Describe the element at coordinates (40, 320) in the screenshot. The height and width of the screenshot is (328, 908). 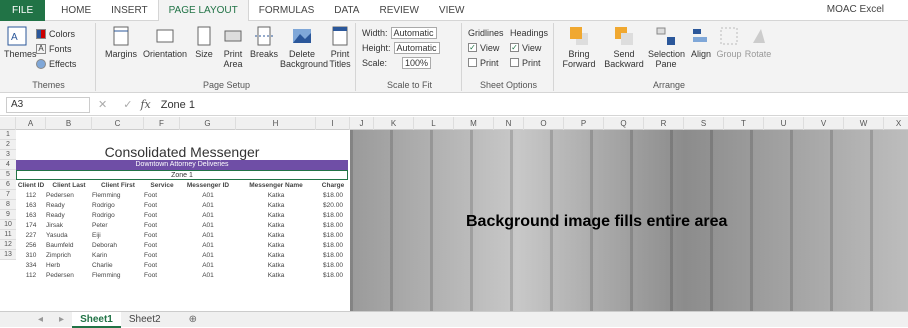
I see `scroll-left-icon: ◂` at that location.